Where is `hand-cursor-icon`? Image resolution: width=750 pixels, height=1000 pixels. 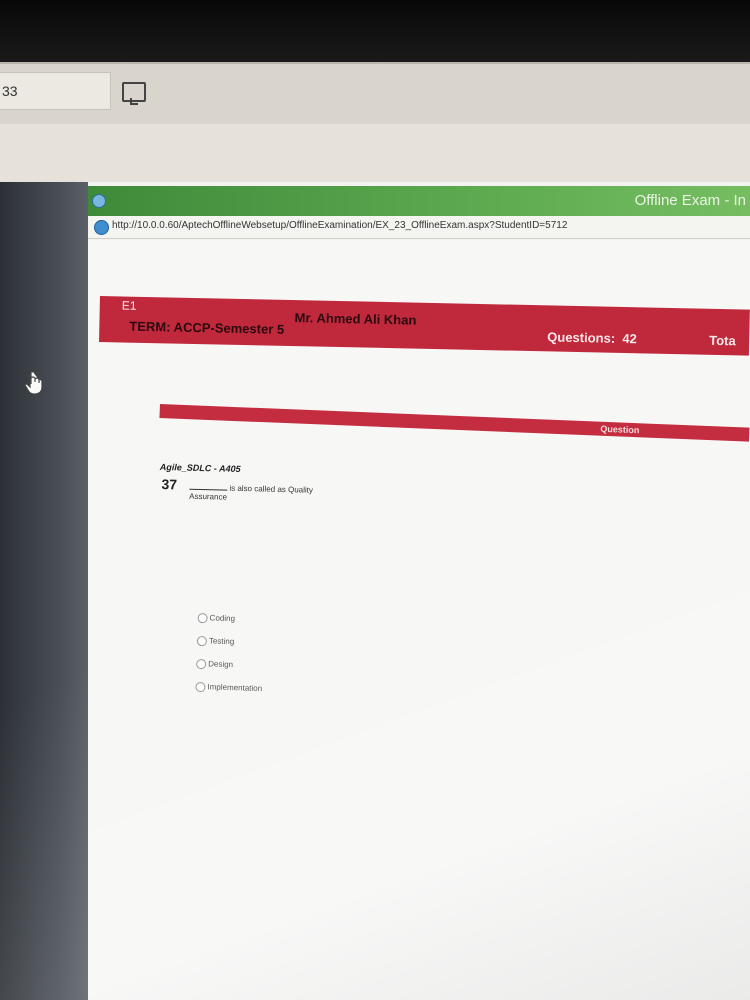 hand-cursor-icon is located at coordinates (33, 383).